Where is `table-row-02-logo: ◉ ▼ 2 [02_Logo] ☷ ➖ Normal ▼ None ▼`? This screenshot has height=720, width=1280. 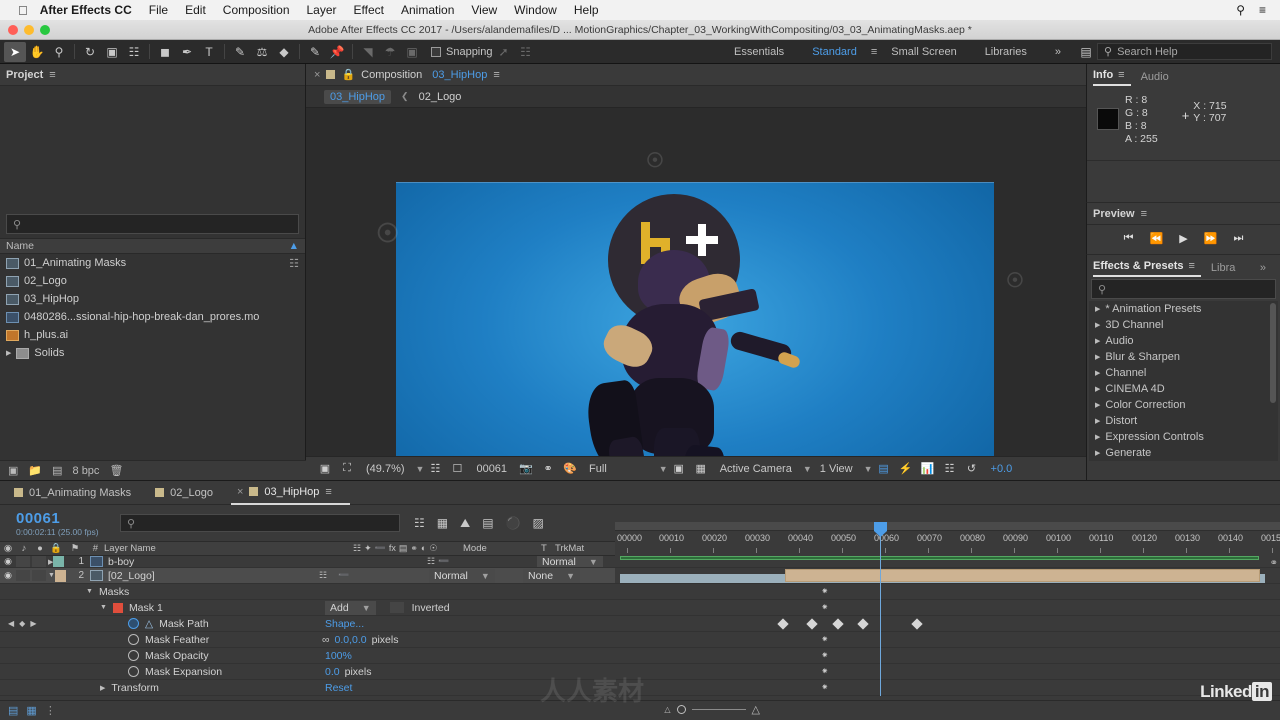
table-row-02-logo: ◉ ▼ 2 [02_Logo] ☷ ➖ Normal ▼ None ▼ is located at coordinates (307, 576).